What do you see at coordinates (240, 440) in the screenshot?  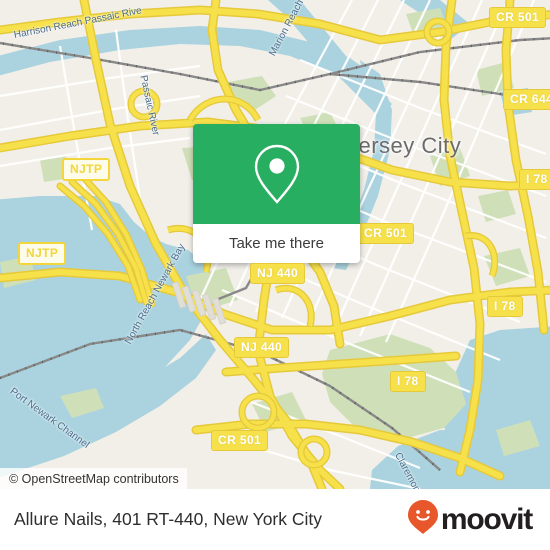 I see `road-shield-cr-501-south: CR 501` at bounding box center [240, 440].